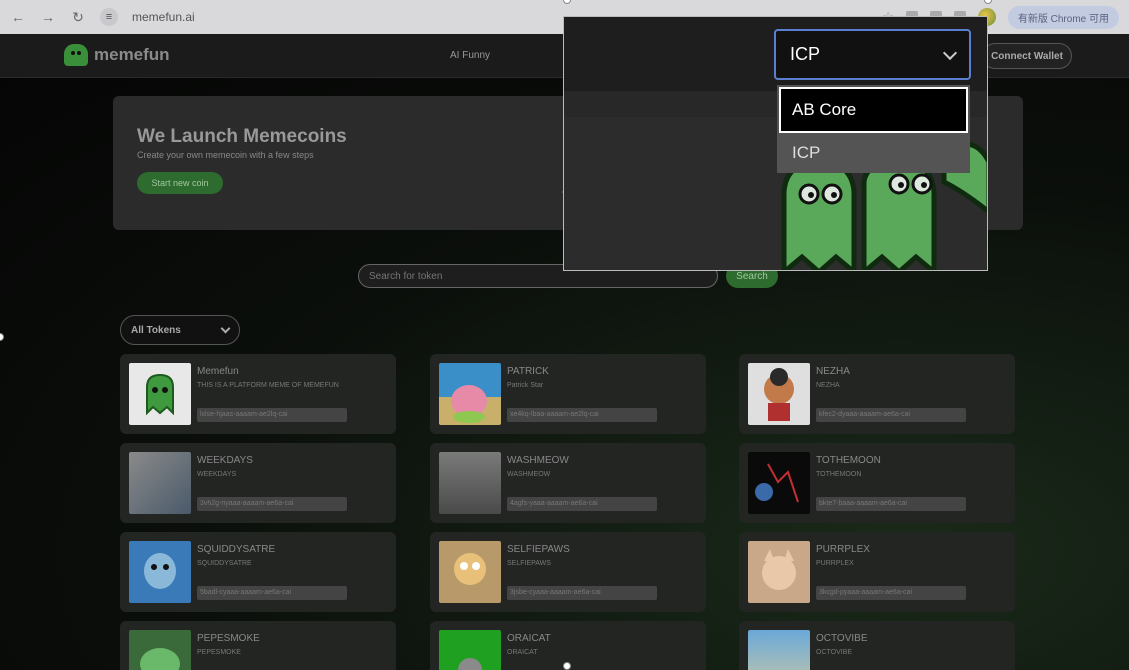 The image size is (1129, 670). I want to click on back-icon: ←, so click(18, 17).